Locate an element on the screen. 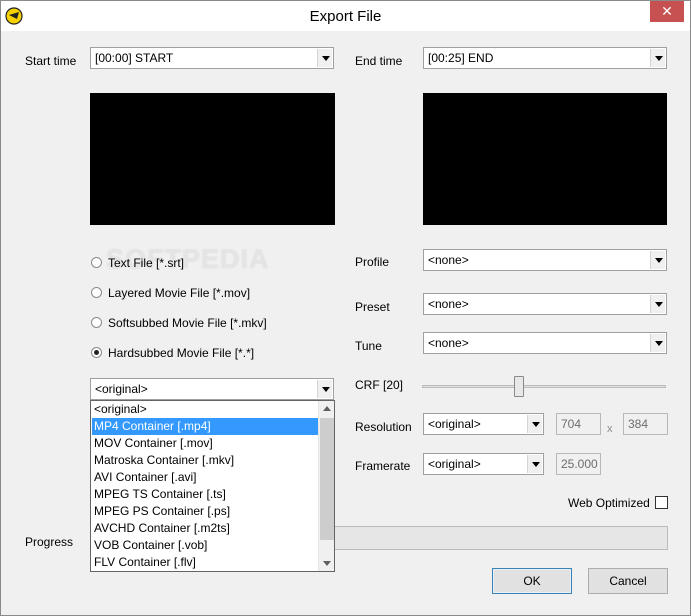  radio-label-layered-movie: Layered Movie File [*.mov] is located at coordinates (179, 293).